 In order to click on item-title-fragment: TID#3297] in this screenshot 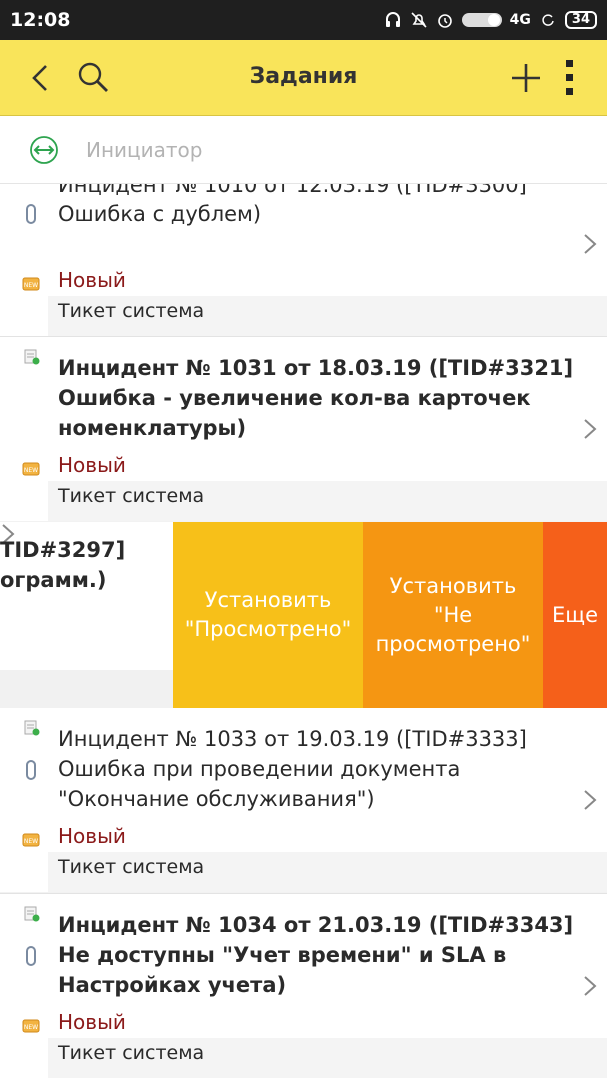, I will do `click(63, 550)`.